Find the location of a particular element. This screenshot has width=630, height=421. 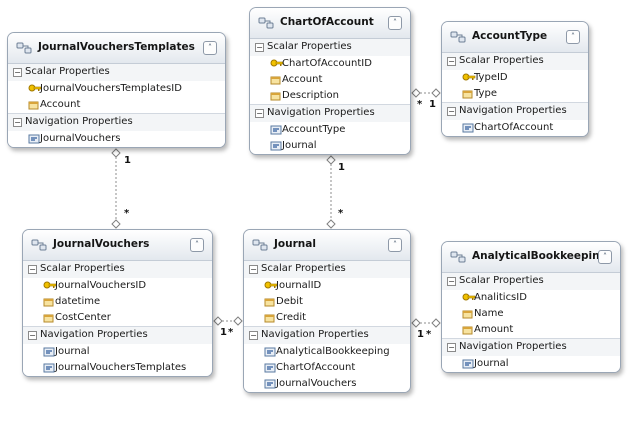

entity-title: JournalVouchersTemplates is located at coordinates (116, 47).